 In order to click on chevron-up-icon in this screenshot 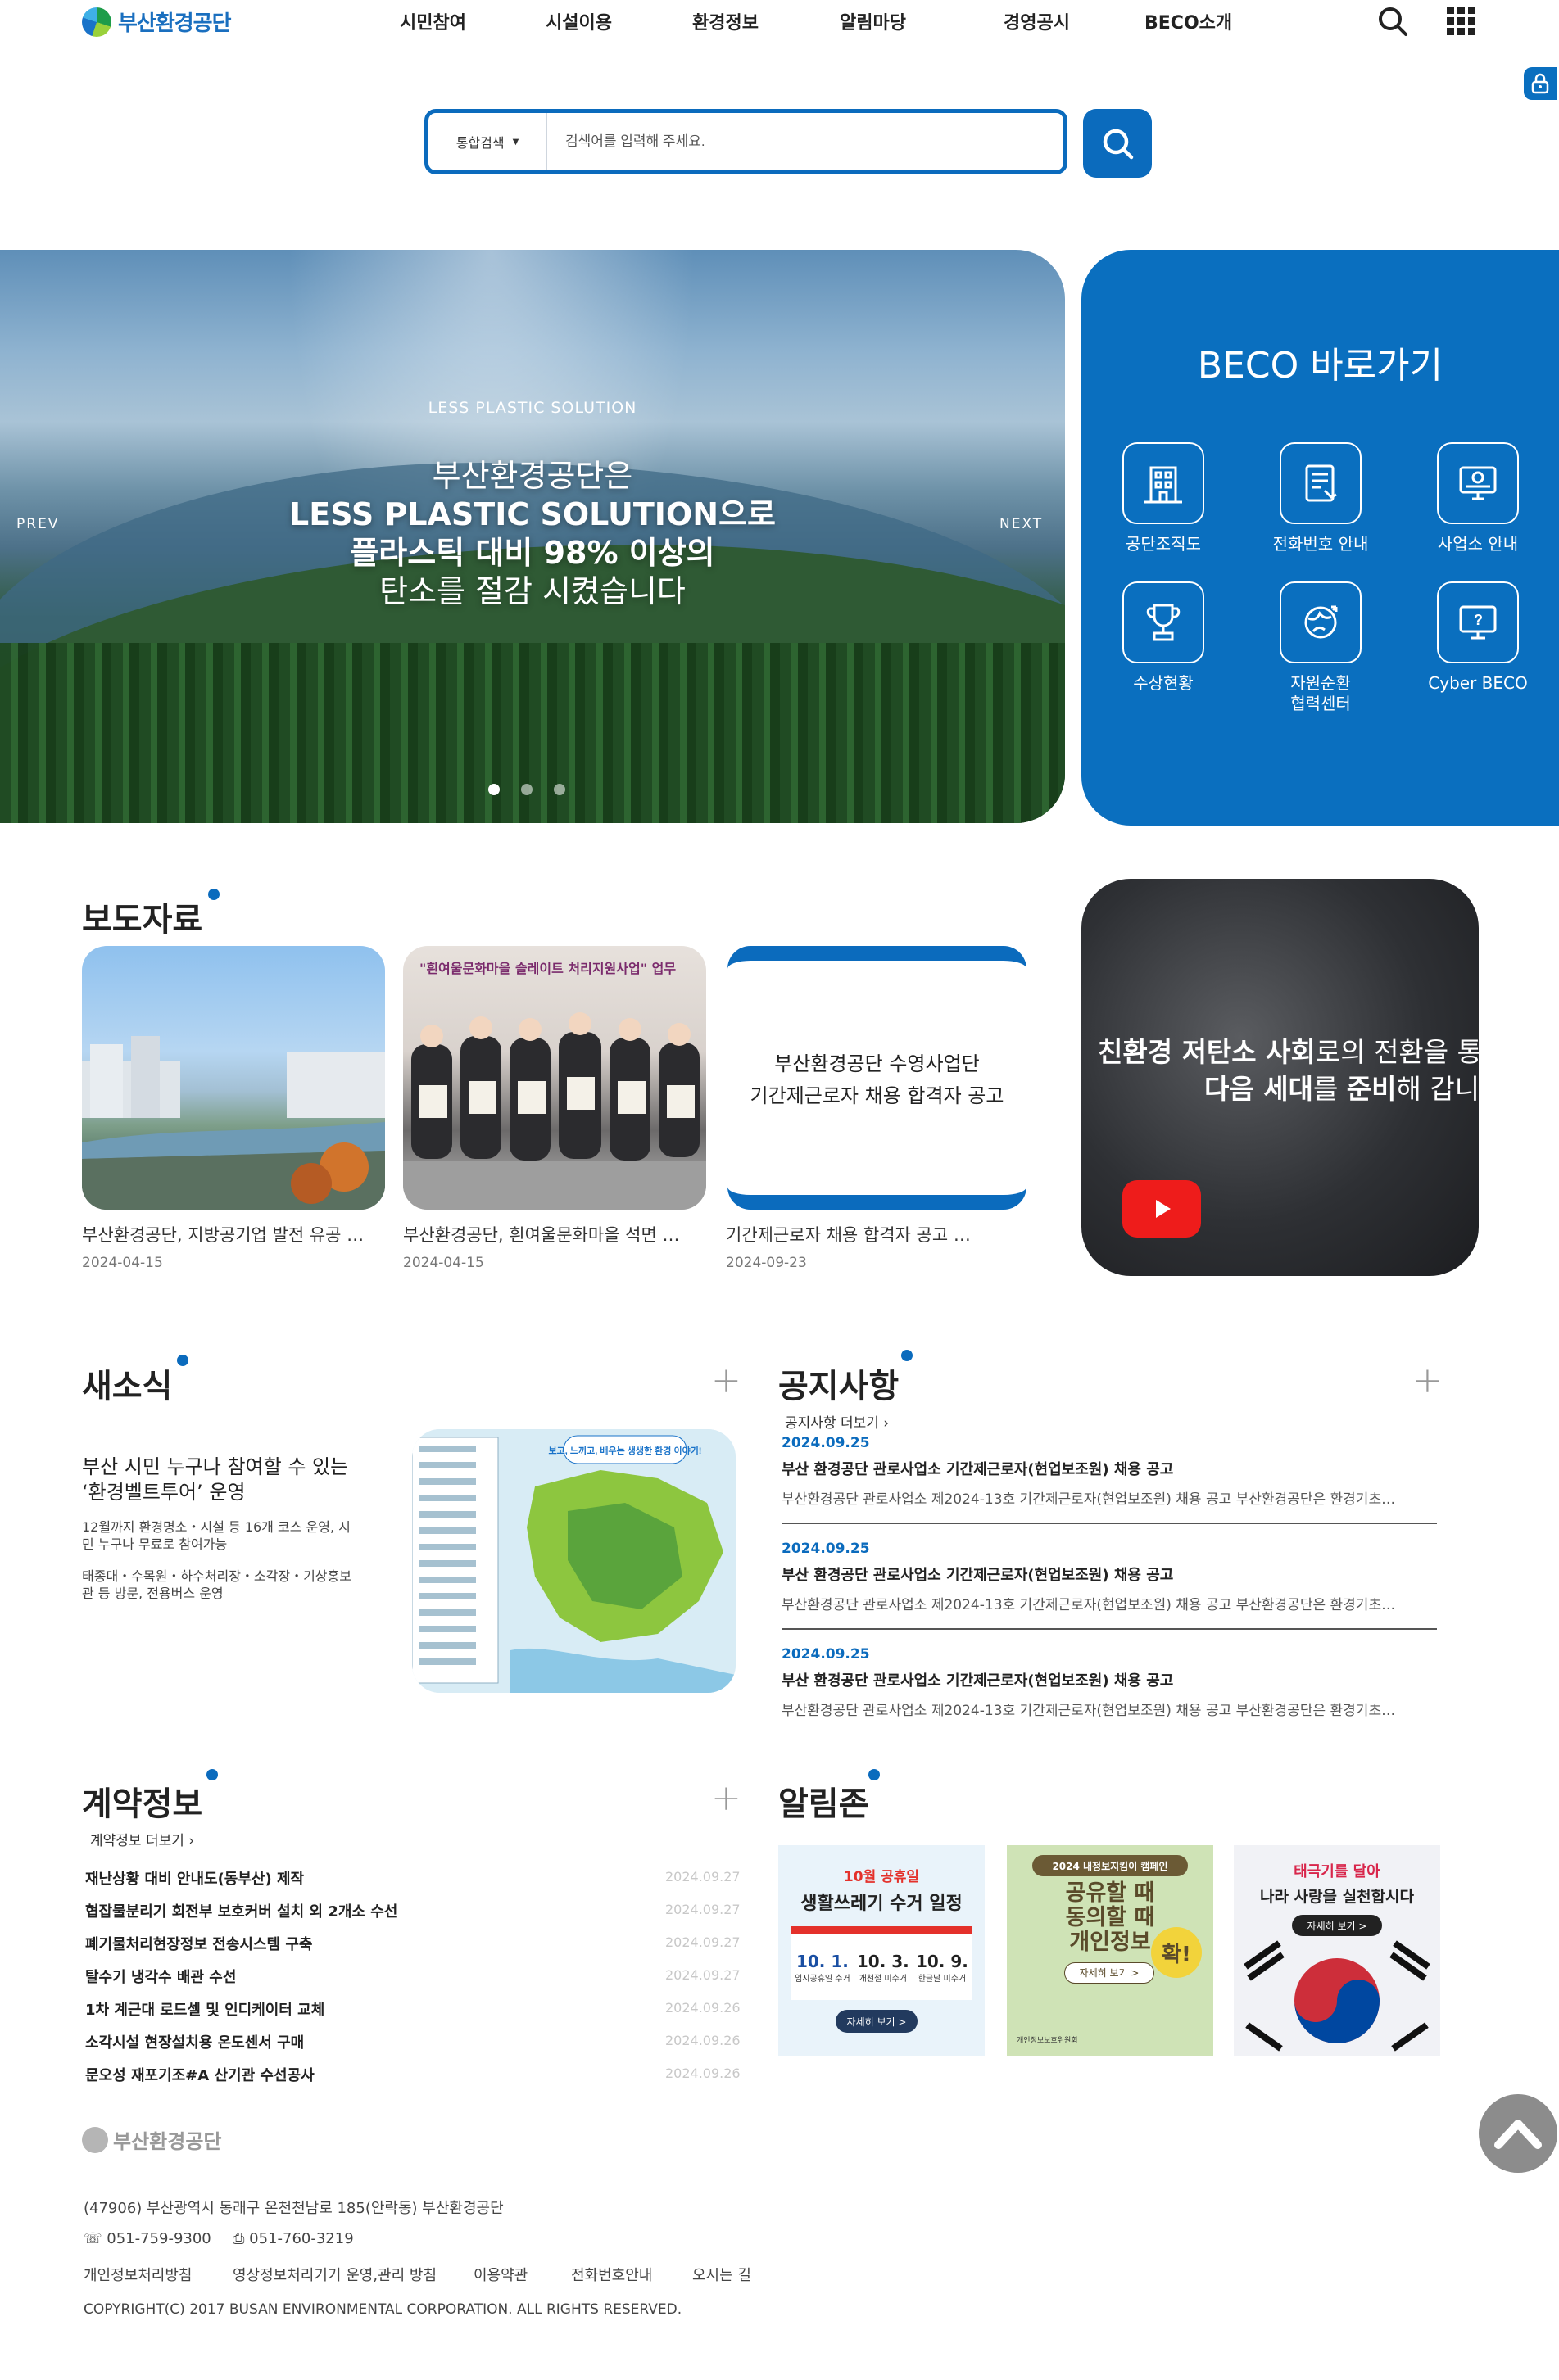, I will do `click(1518, 2134)`.